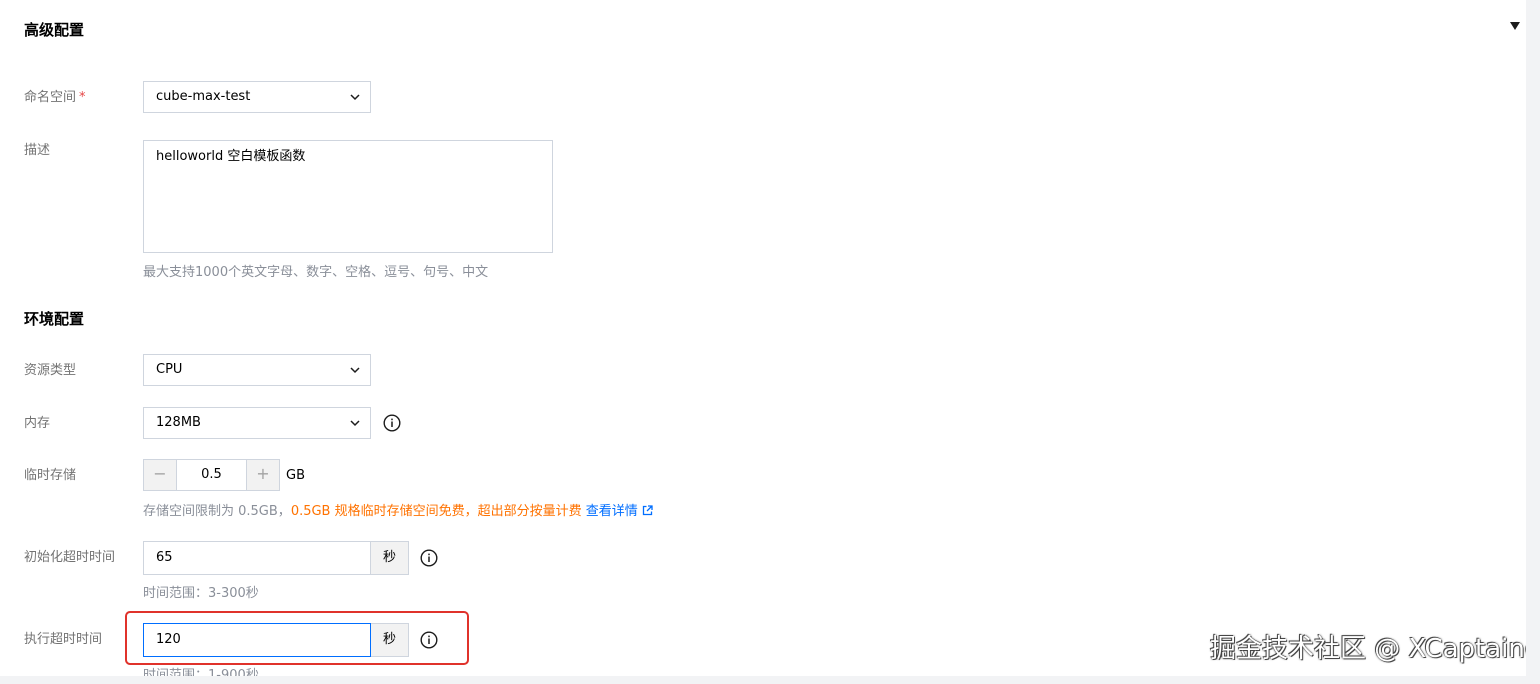 This screenshot has height=684, width=1540. I want to click on description-textarea: helloworld 空白模板函数, so click(348, 196).